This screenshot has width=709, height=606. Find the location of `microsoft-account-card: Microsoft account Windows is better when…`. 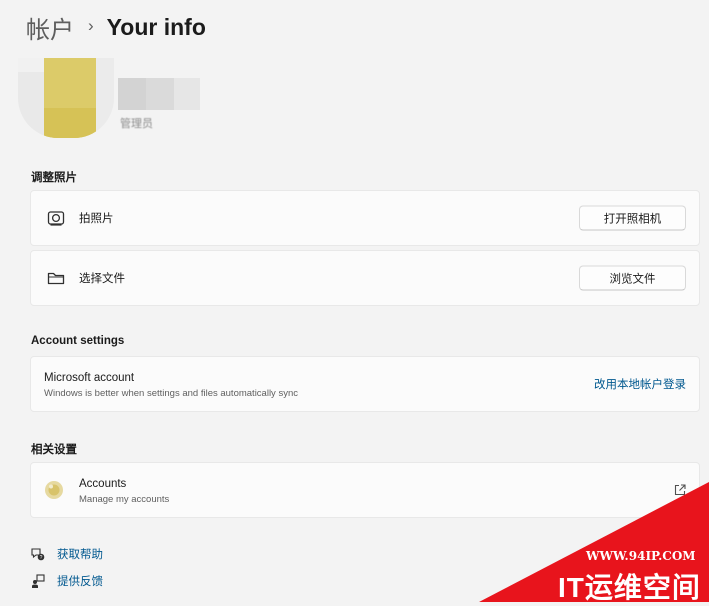

microsoft-account-card: Microsoft account Windows is better when… is located at coordinates (365, 384).